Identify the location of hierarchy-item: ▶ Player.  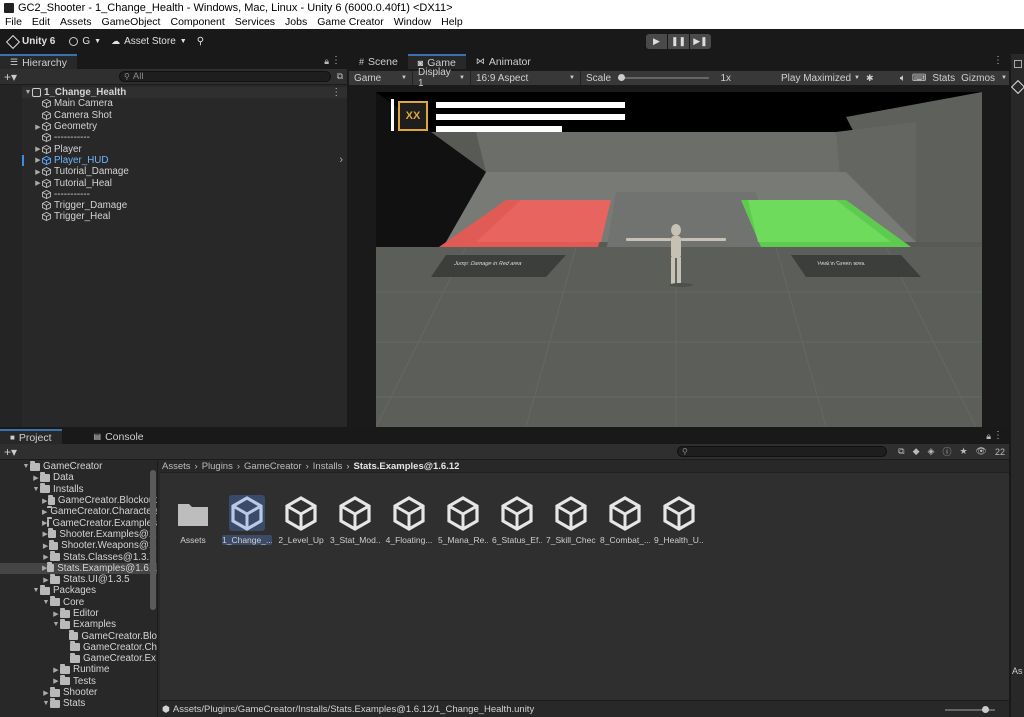
(173, 149).